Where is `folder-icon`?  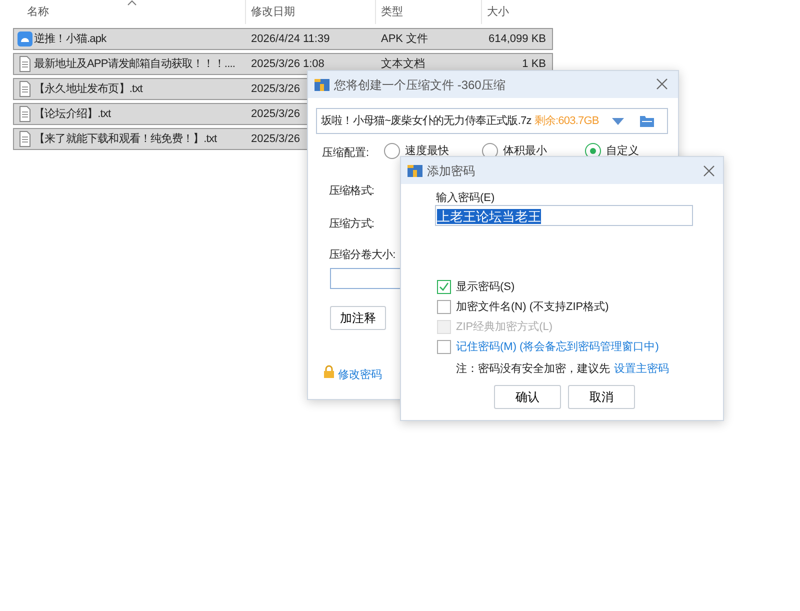
folder-icon is located at coordinates (646, 121).